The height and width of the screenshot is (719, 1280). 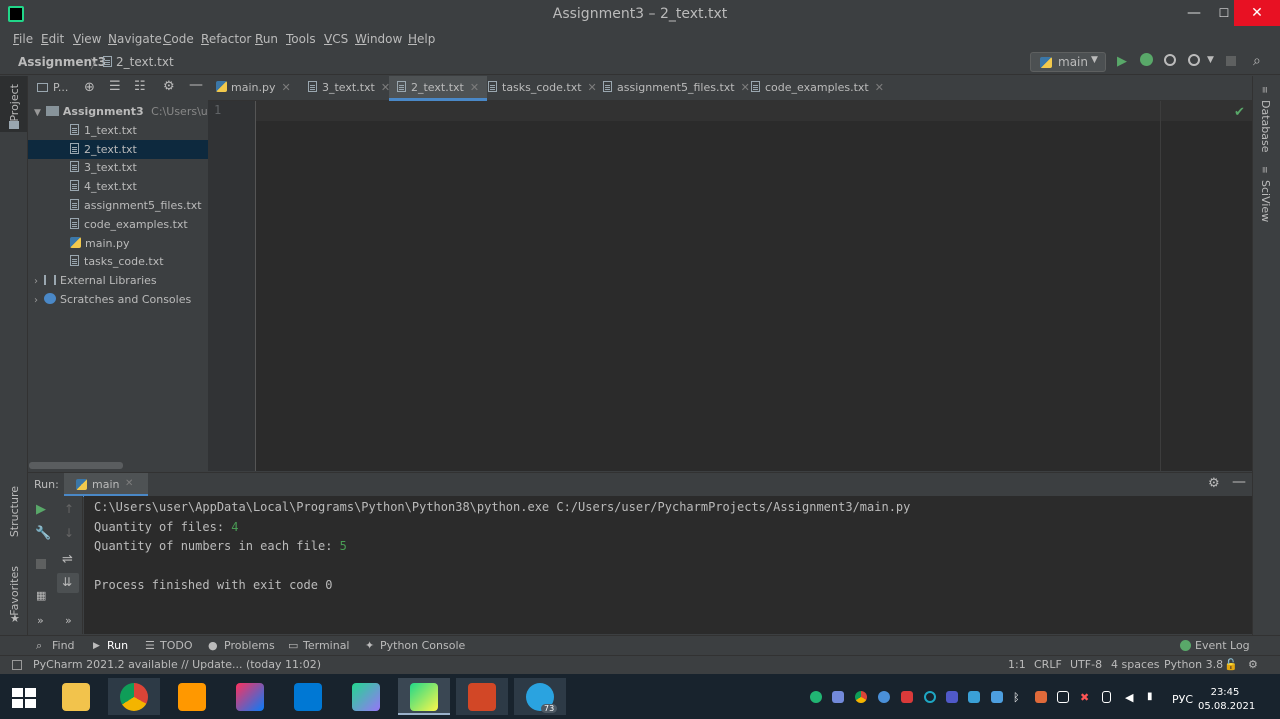 I want to click on indent-setting: 4 spaces, so click(x=1135, y=664).